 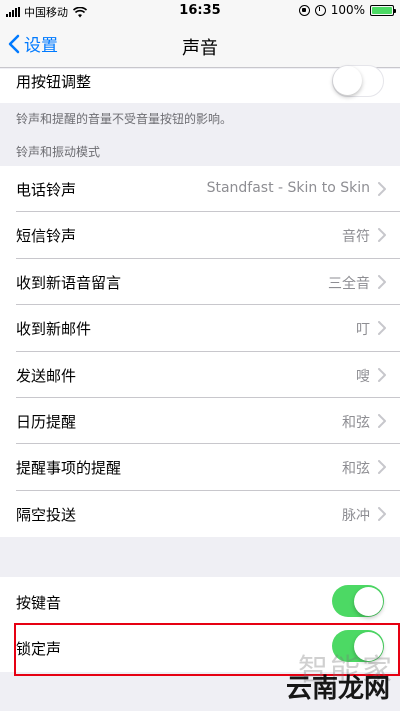 I want to click on sound-row-value: 三全音, so click(x=349, y=283).